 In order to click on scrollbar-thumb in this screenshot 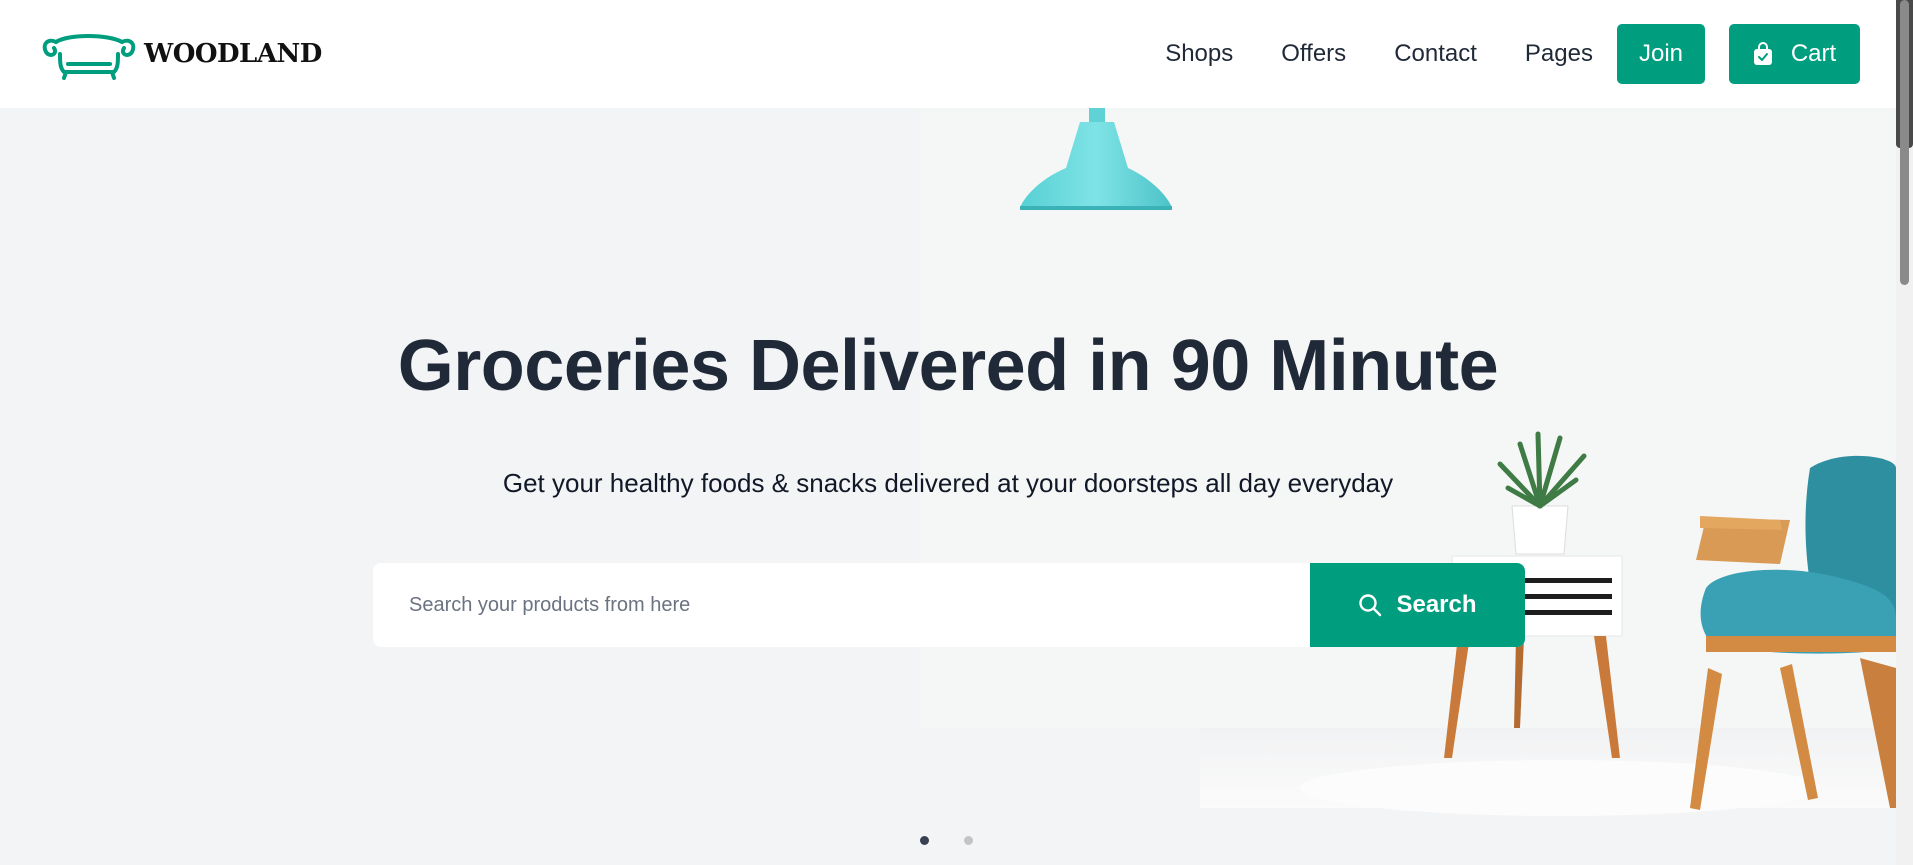, I will do `click(1904, 142)`.